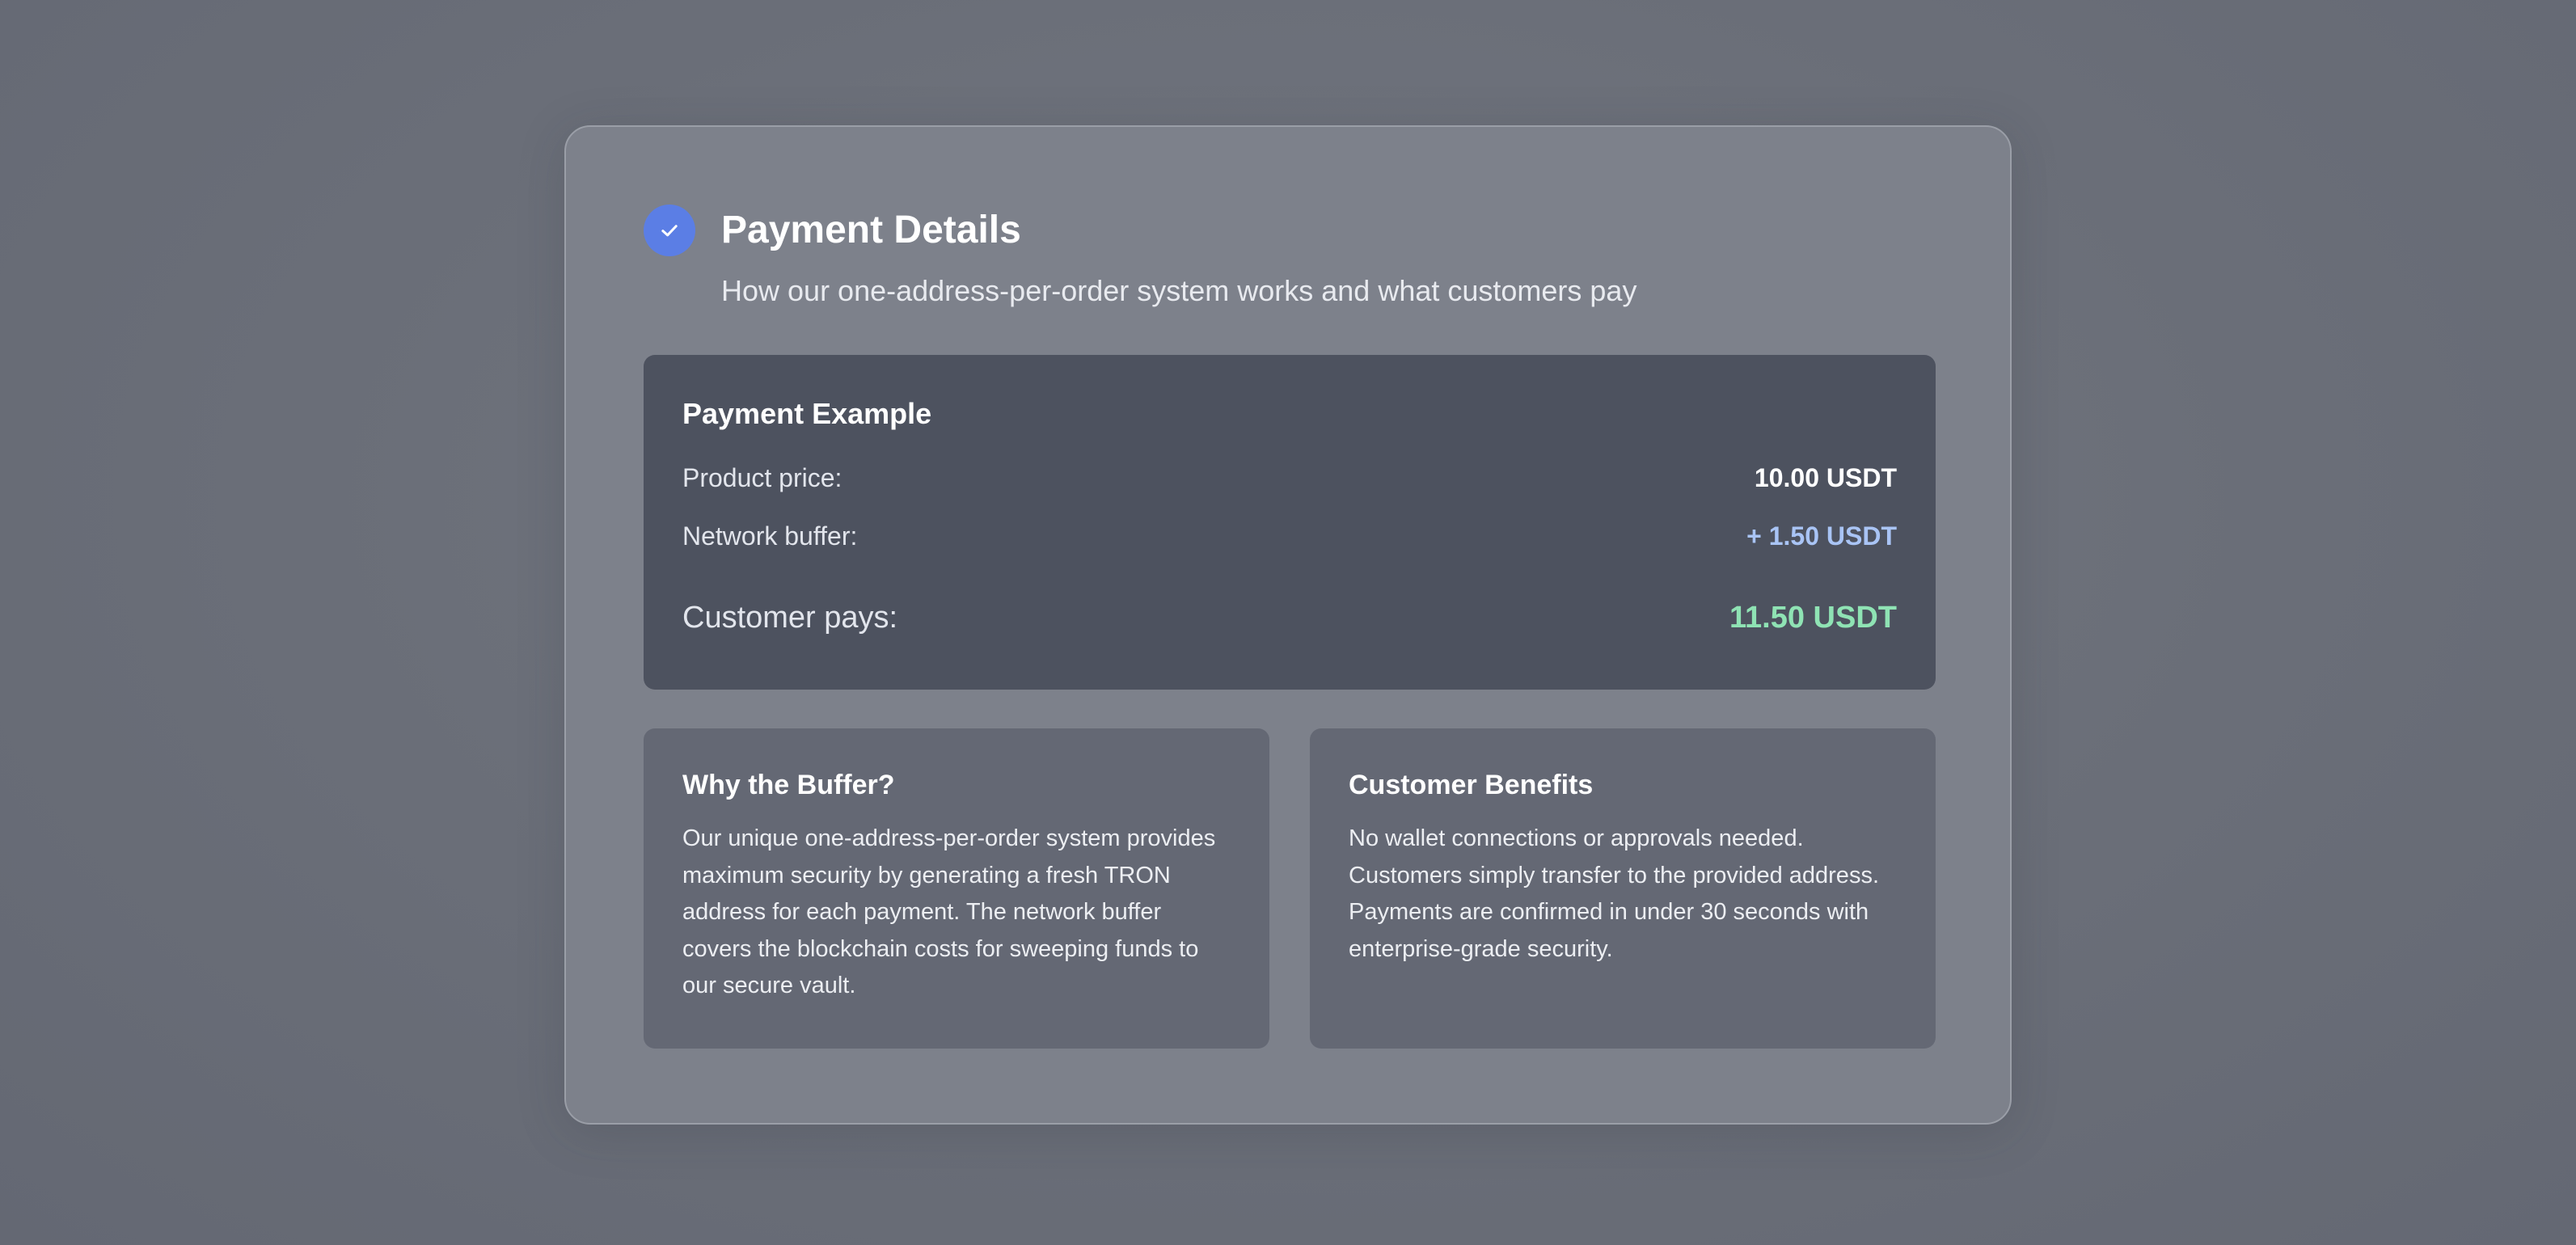 This screenshot has width=2576, height=1245. What do you see at coordinates (770, 536) in the screenshot?
I see `network-buffer-label: Network buffer:` at bounding box center [770, 536].